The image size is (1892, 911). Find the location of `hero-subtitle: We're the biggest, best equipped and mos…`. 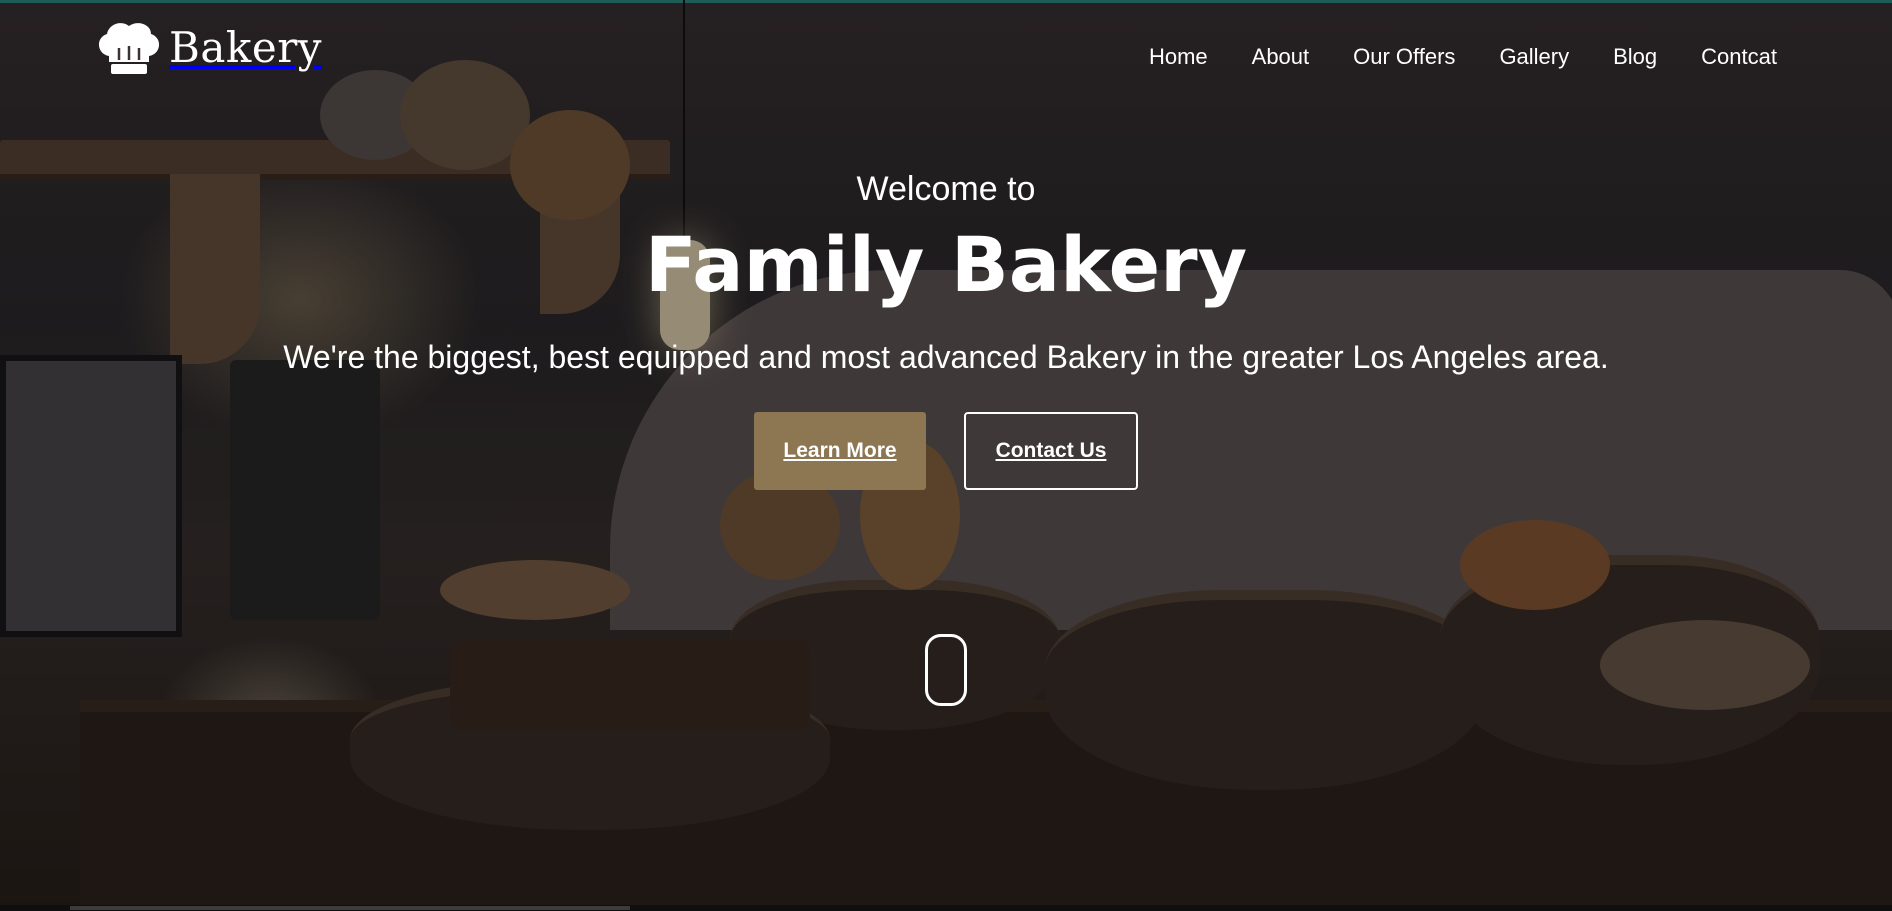

hero-subtitle: We're the biggest, best equipped and mos… is located at coordinates (946, 357).